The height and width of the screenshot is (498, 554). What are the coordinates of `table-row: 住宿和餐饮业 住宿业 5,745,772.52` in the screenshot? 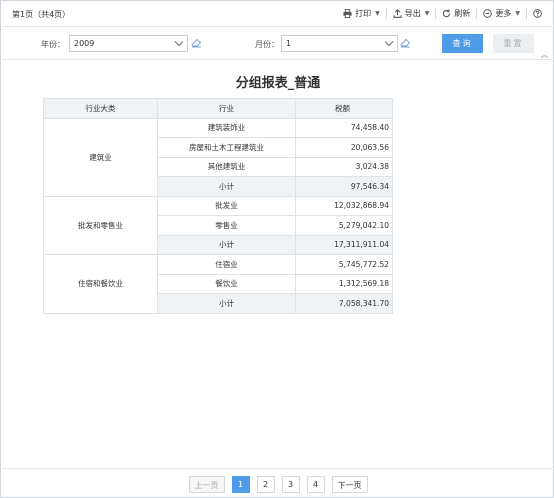 It's located at (218, 284).